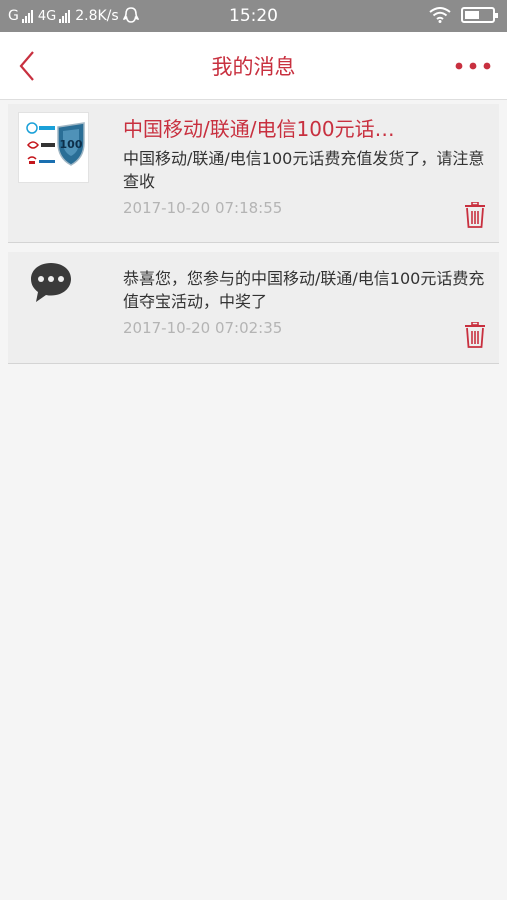  Describe the element at coordinates (440, 15) in the screenshot. I see `wifi-icon` at that location.